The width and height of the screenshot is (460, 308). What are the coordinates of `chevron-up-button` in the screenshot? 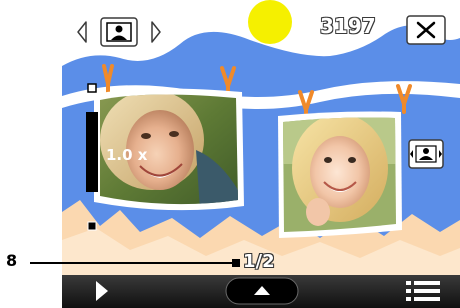 It's located at (262, 291).